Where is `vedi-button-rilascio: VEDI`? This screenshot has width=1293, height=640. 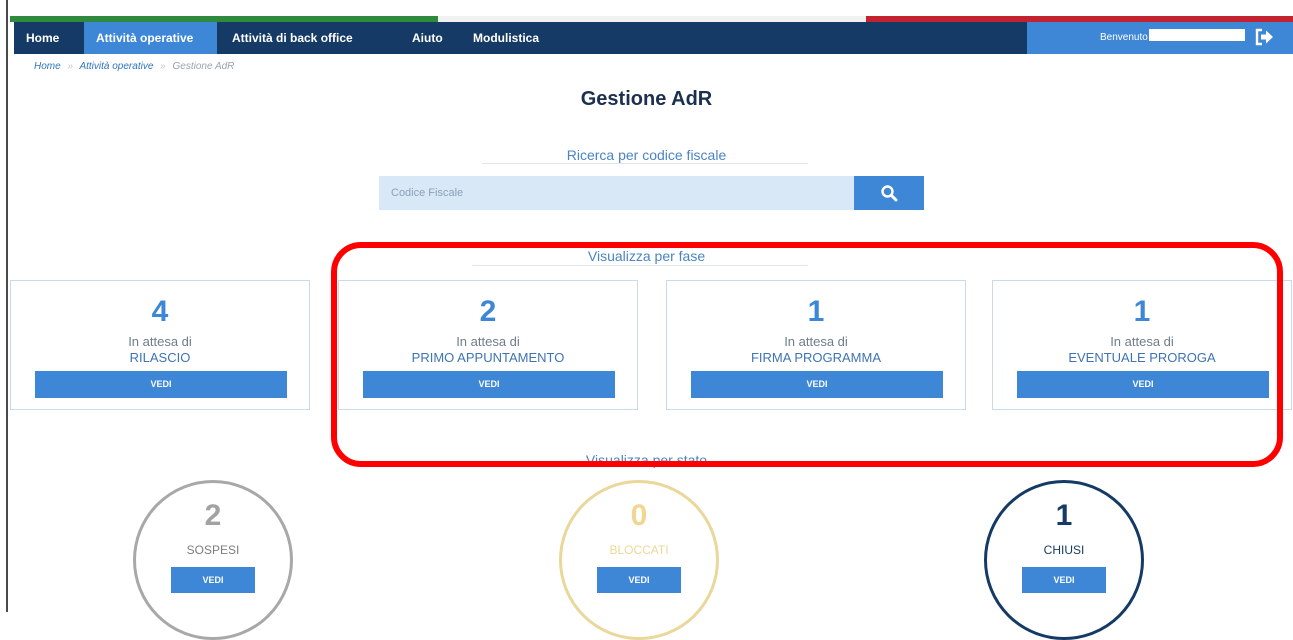 vedi-button-rilascio: VEDI is located at coordinates (161, 384).